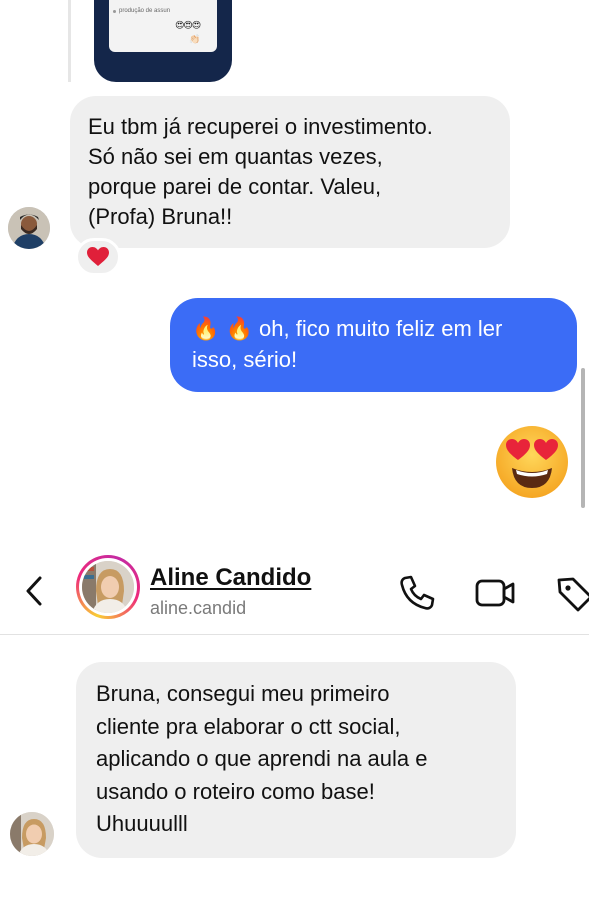 This screenshot has width=589, height=900. What do you see at coordinates (245, 359) in the screenshot?
I see `message-line-2: isso, sério!` at bounding box center [245, 359].